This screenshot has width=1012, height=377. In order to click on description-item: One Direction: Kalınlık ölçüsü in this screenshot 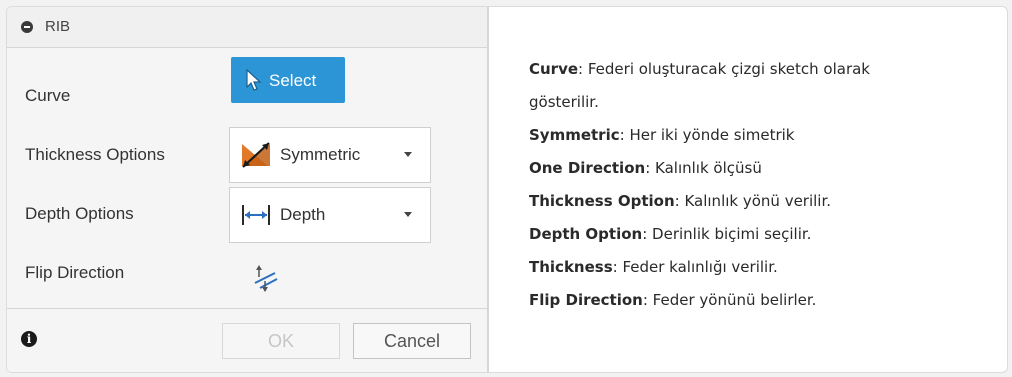, I will do `click(764, 168)`.